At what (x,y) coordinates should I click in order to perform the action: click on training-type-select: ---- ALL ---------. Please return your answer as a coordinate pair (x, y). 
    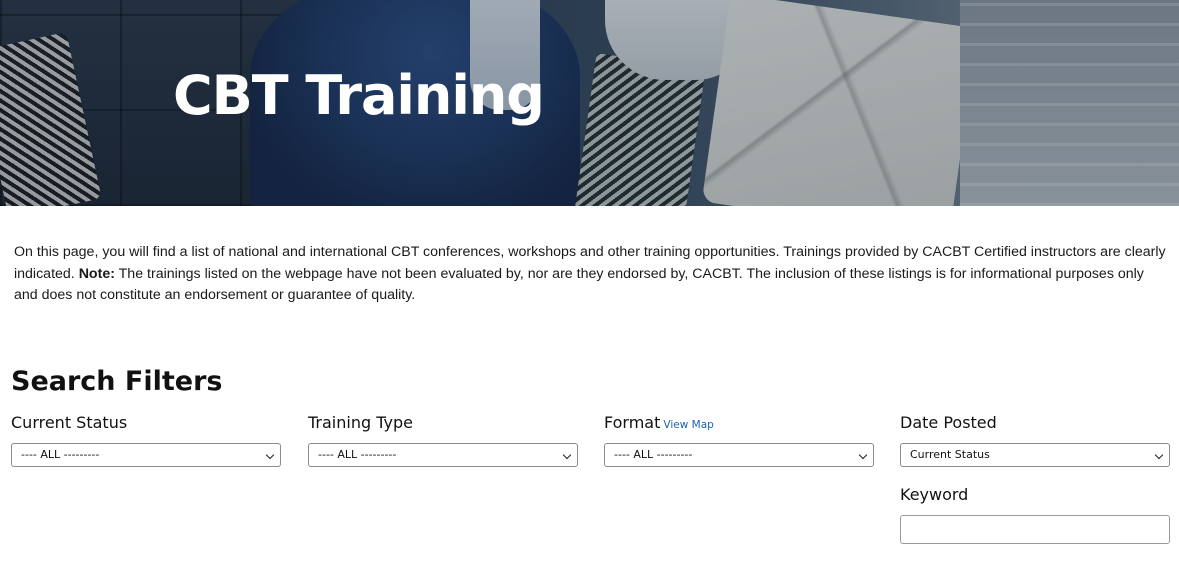
    Looking at the image, I should click on (443, 455).